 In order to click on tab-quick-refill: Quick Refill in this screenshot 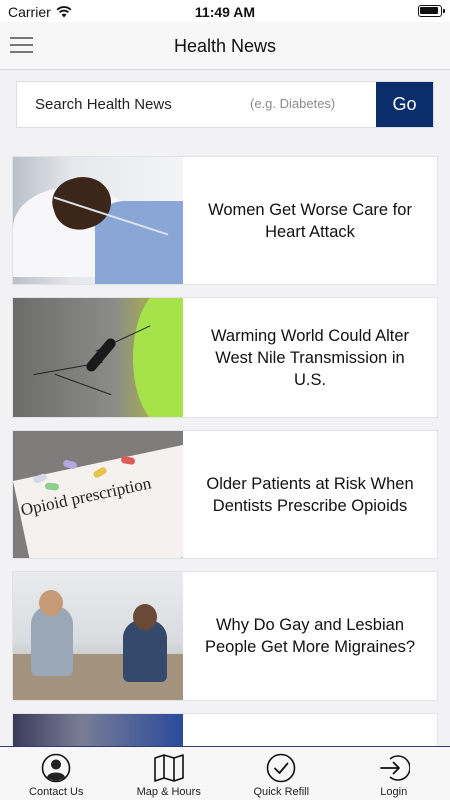, I will do `click(281, 773)`.